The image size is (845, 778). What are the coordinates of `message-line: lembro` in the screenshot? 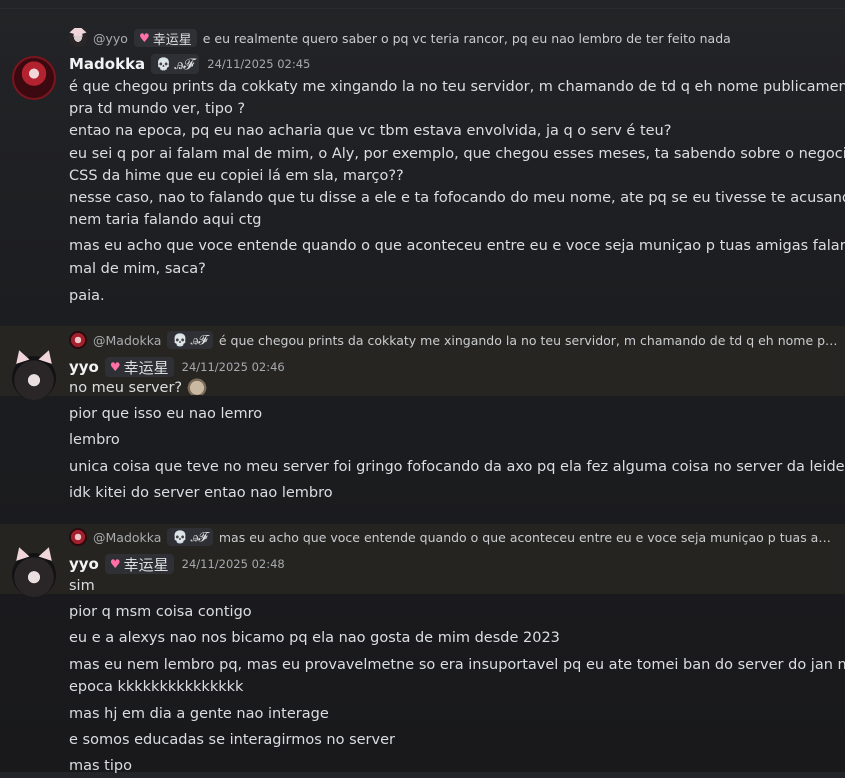 It's located at (94, 440).